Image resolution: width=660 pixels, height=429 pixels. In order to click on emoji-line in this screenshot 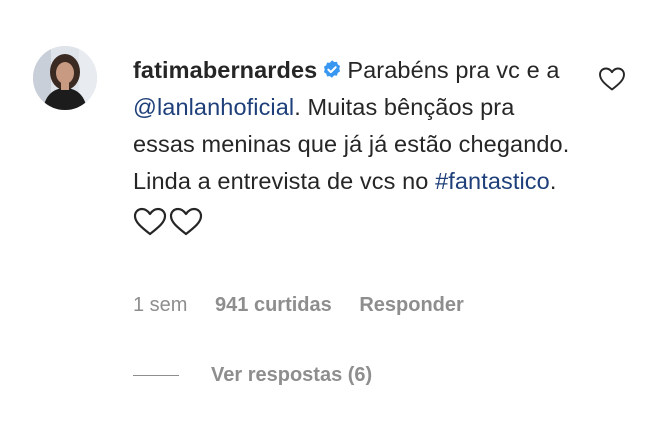, I will do `click(353, 222)`.